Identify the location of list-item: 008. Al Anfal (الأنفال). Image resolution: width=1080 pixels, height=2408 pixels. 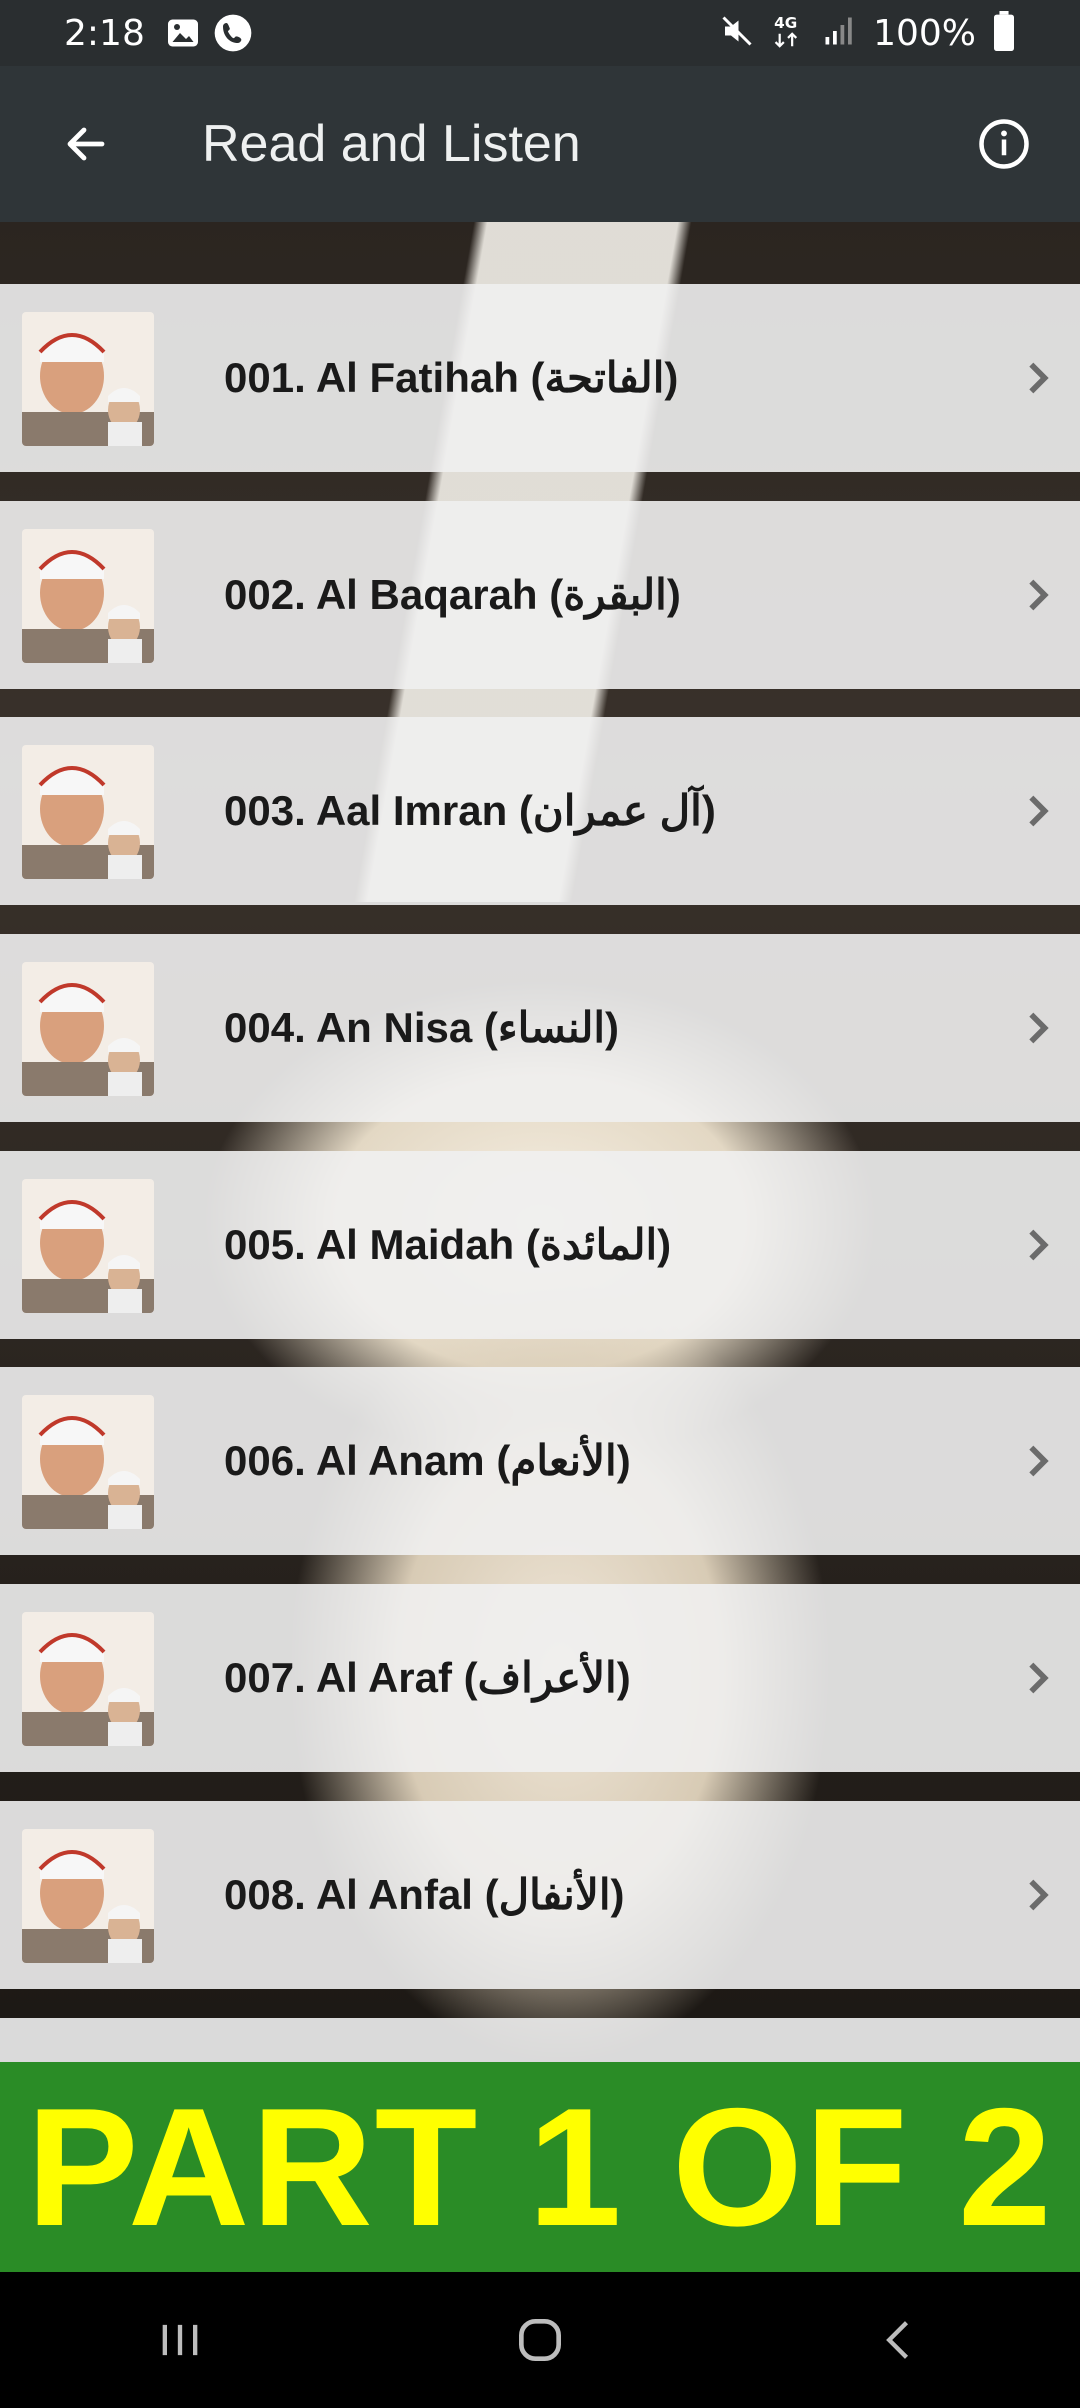
(540, 1895).